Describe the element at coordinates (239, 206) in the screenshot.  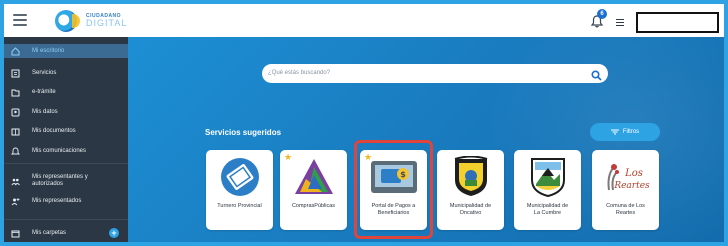
I see `card-label: Turnero Provincial` at that location.